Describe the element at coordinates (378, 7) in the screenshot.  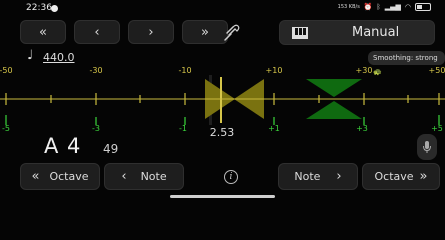
I see `bluetooth-icon: ᛒ` at that location.